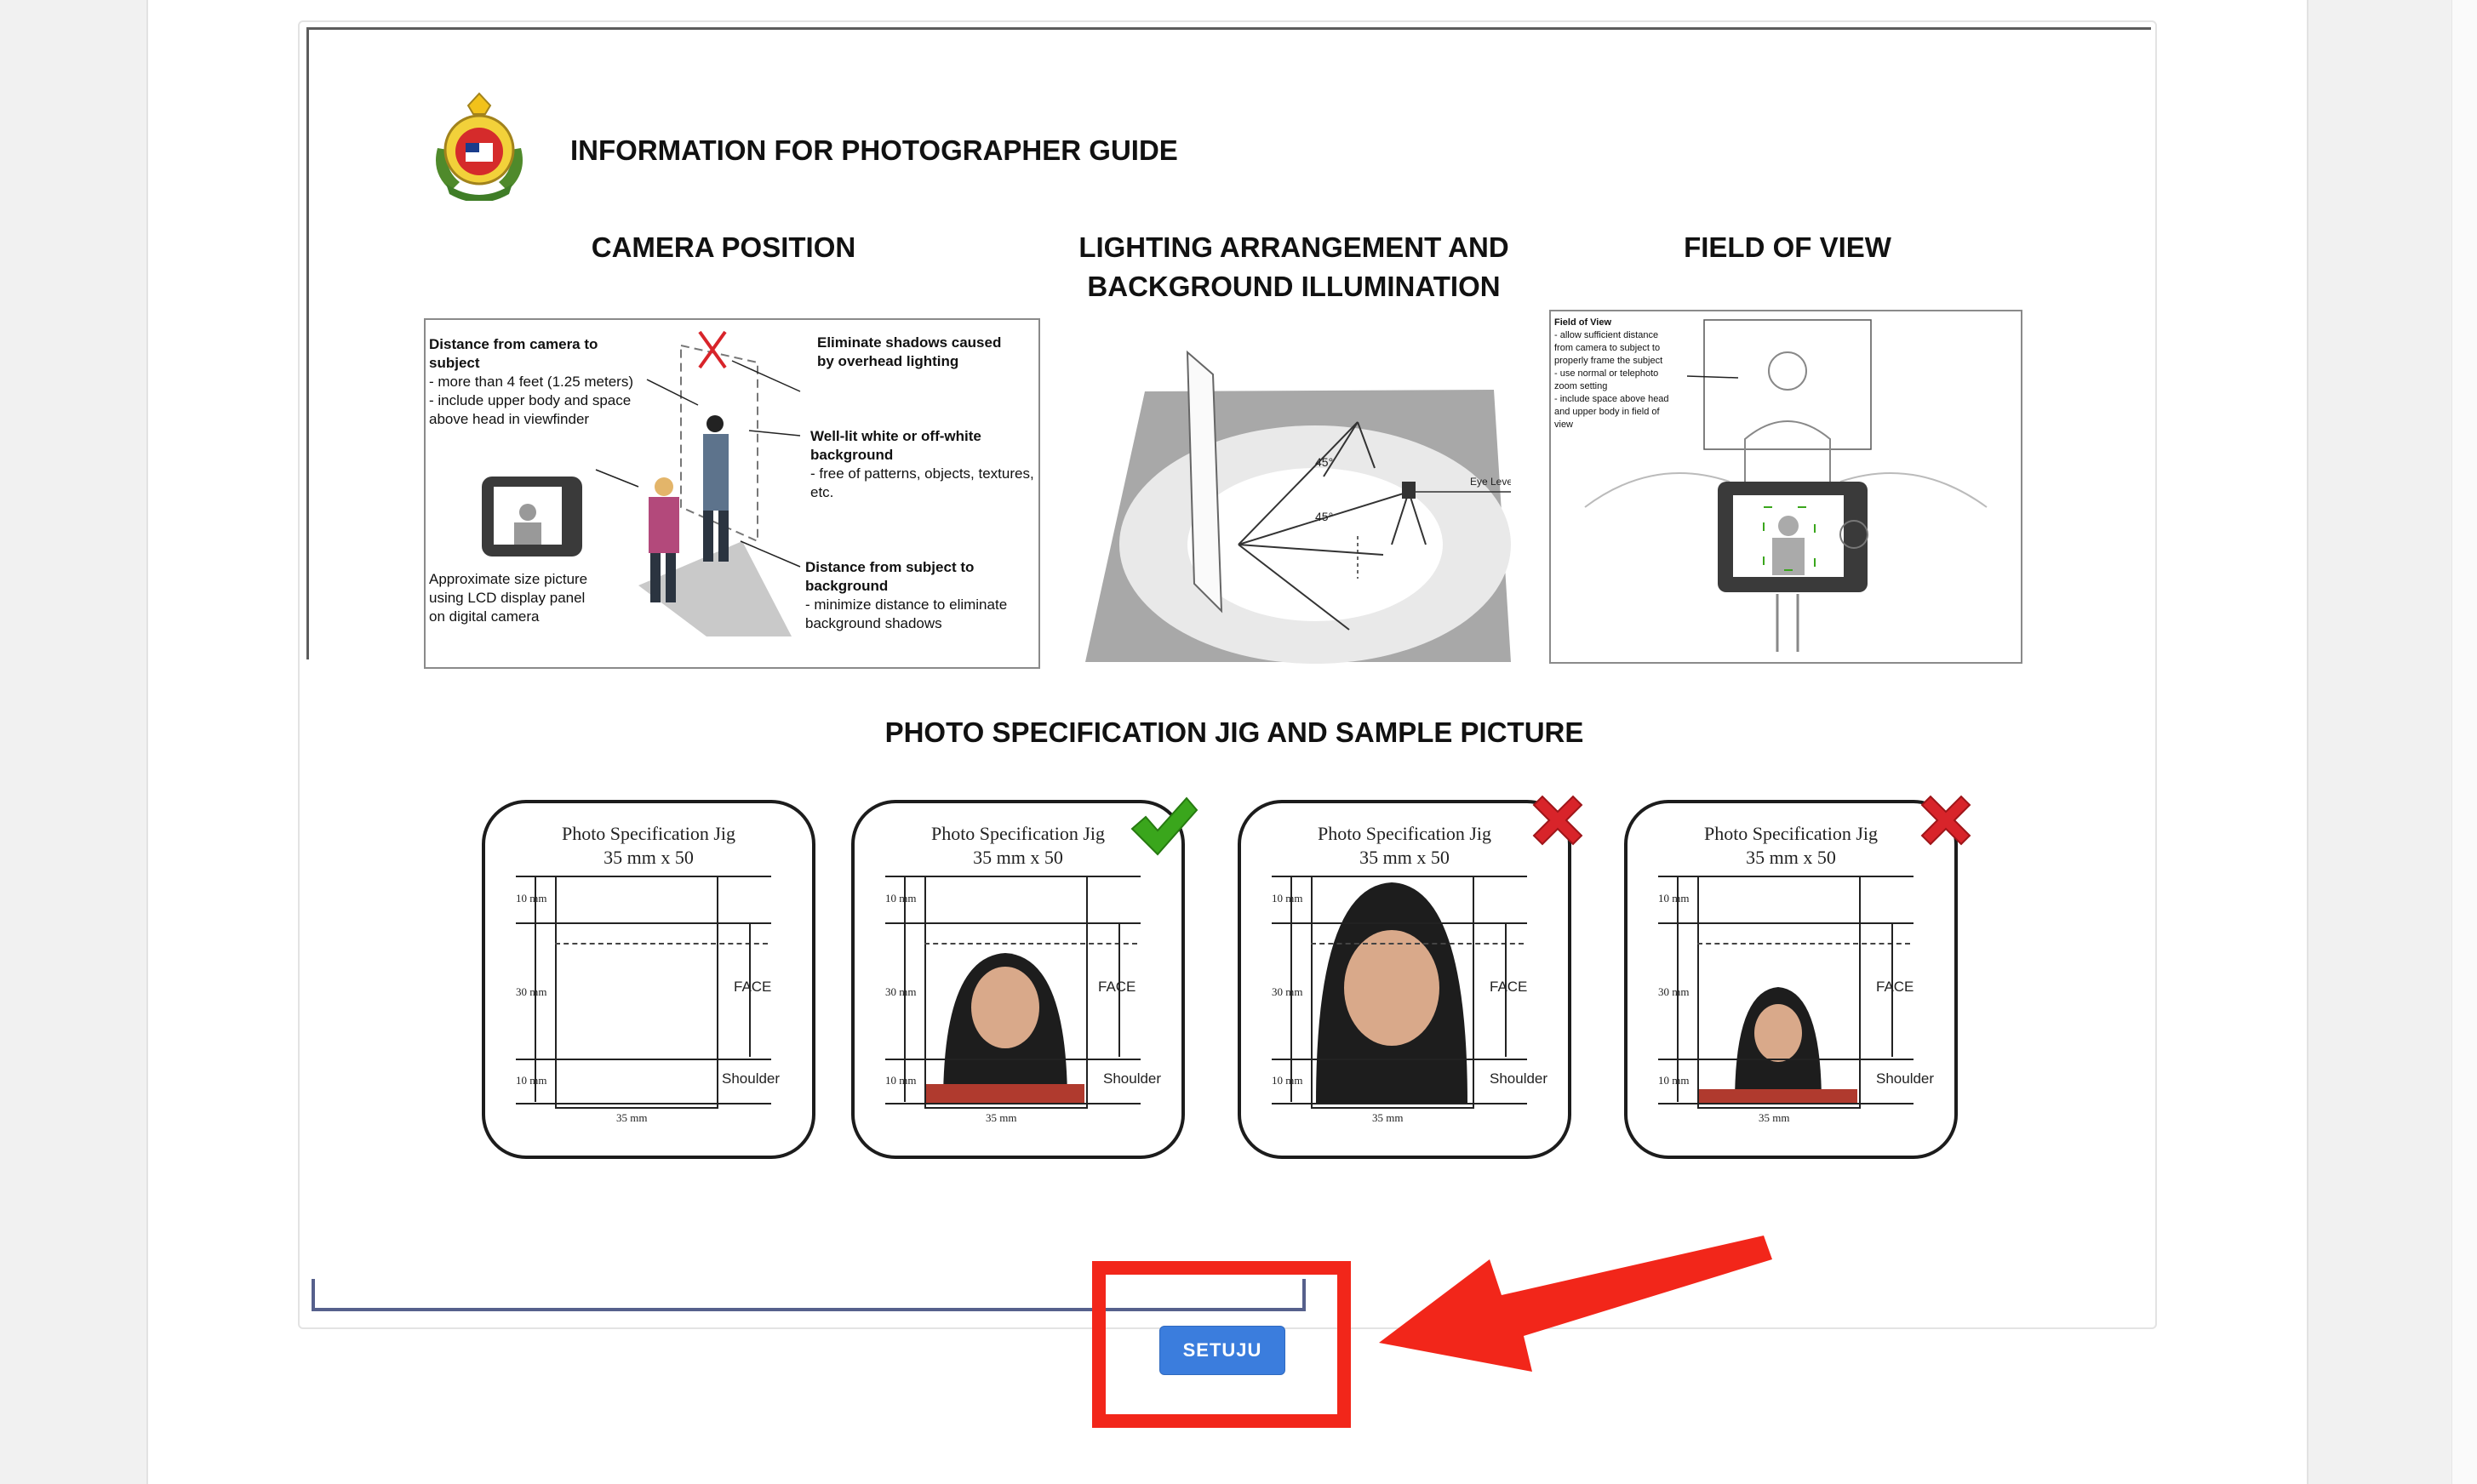 Image resolution: width=2477 pixels, height=1484 pixels. Describe the element at coordinates (1324, 516) in the screenshot. I see `angle-label-2: 45°` at that location.